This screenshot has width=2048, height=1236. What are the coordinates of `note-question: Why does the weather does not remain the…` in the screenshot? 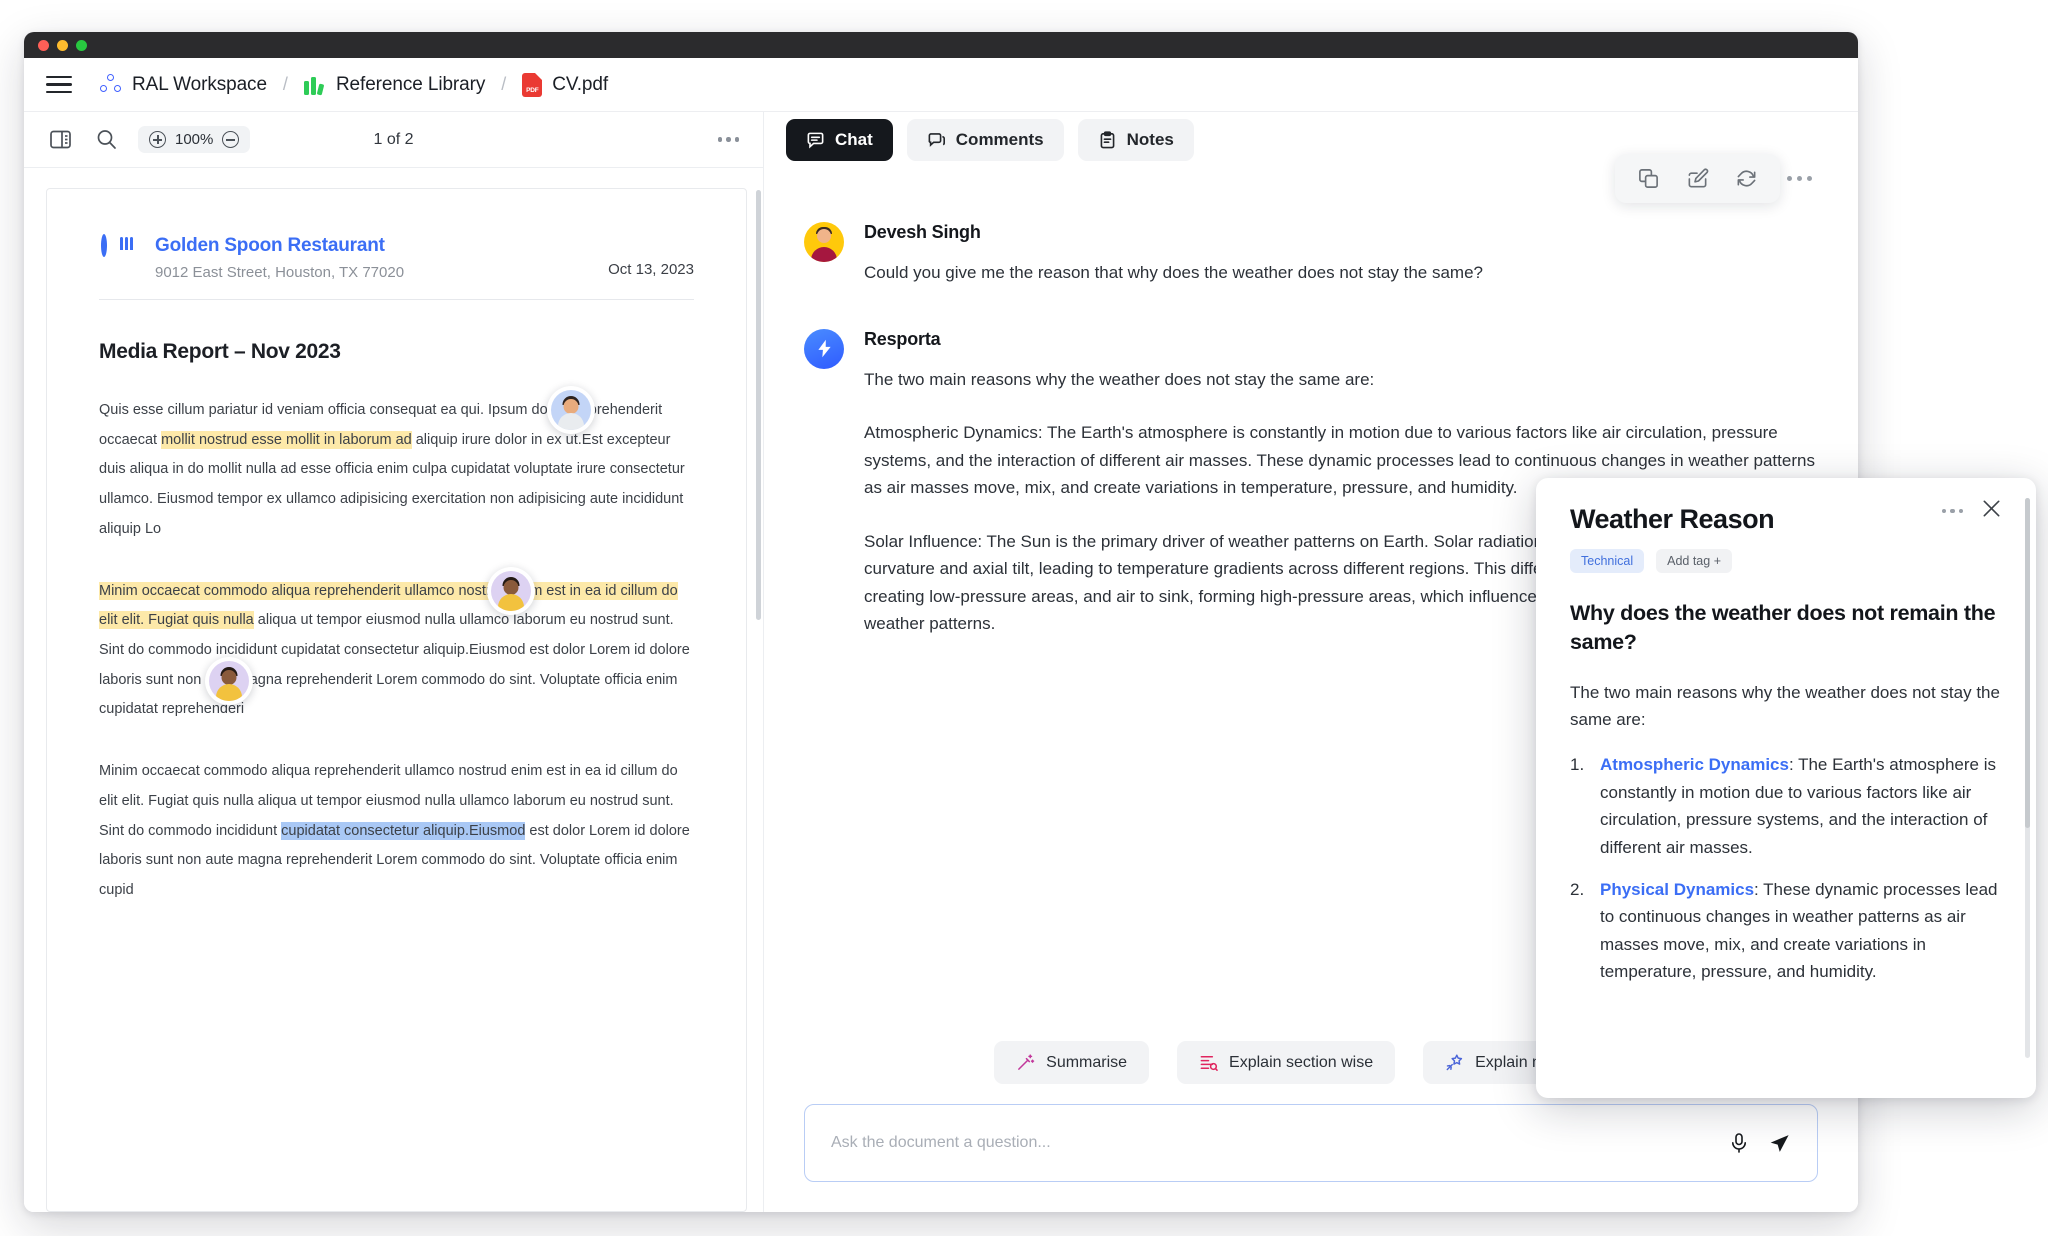 It's located at (1783, 628).